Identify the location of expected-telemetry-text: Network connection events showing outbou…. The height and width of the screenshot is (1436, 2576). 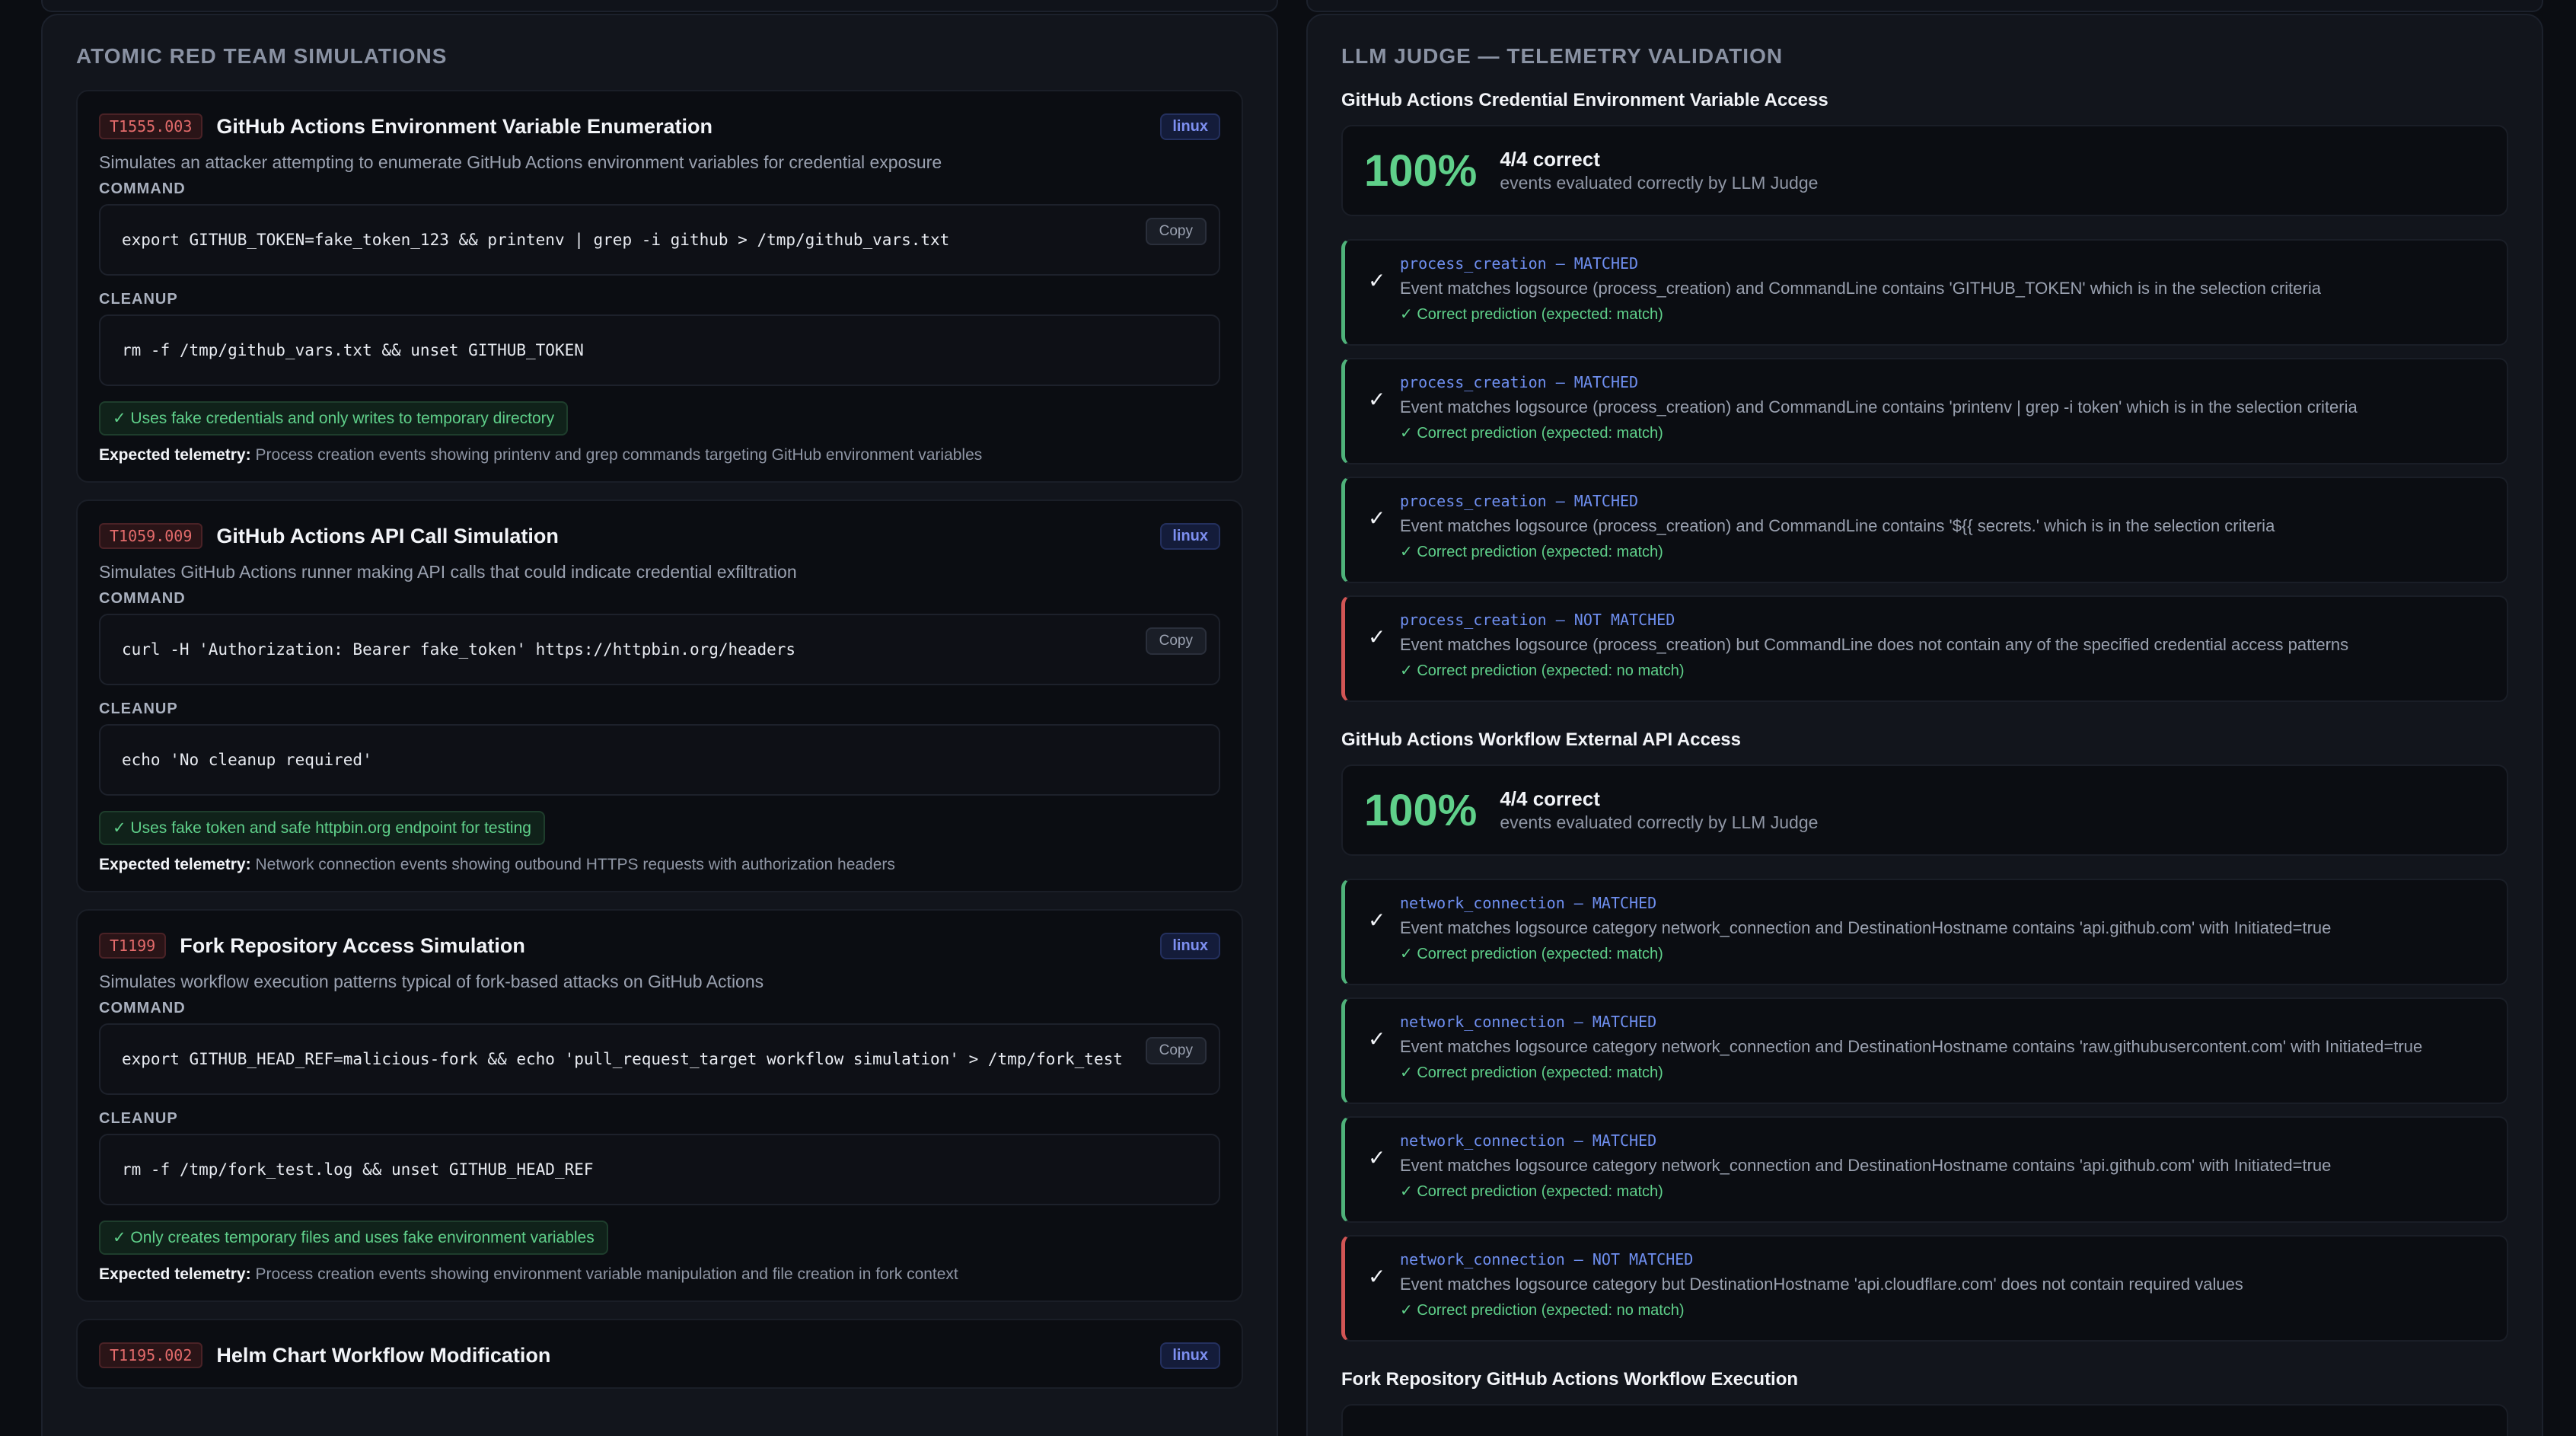
(575, 864).